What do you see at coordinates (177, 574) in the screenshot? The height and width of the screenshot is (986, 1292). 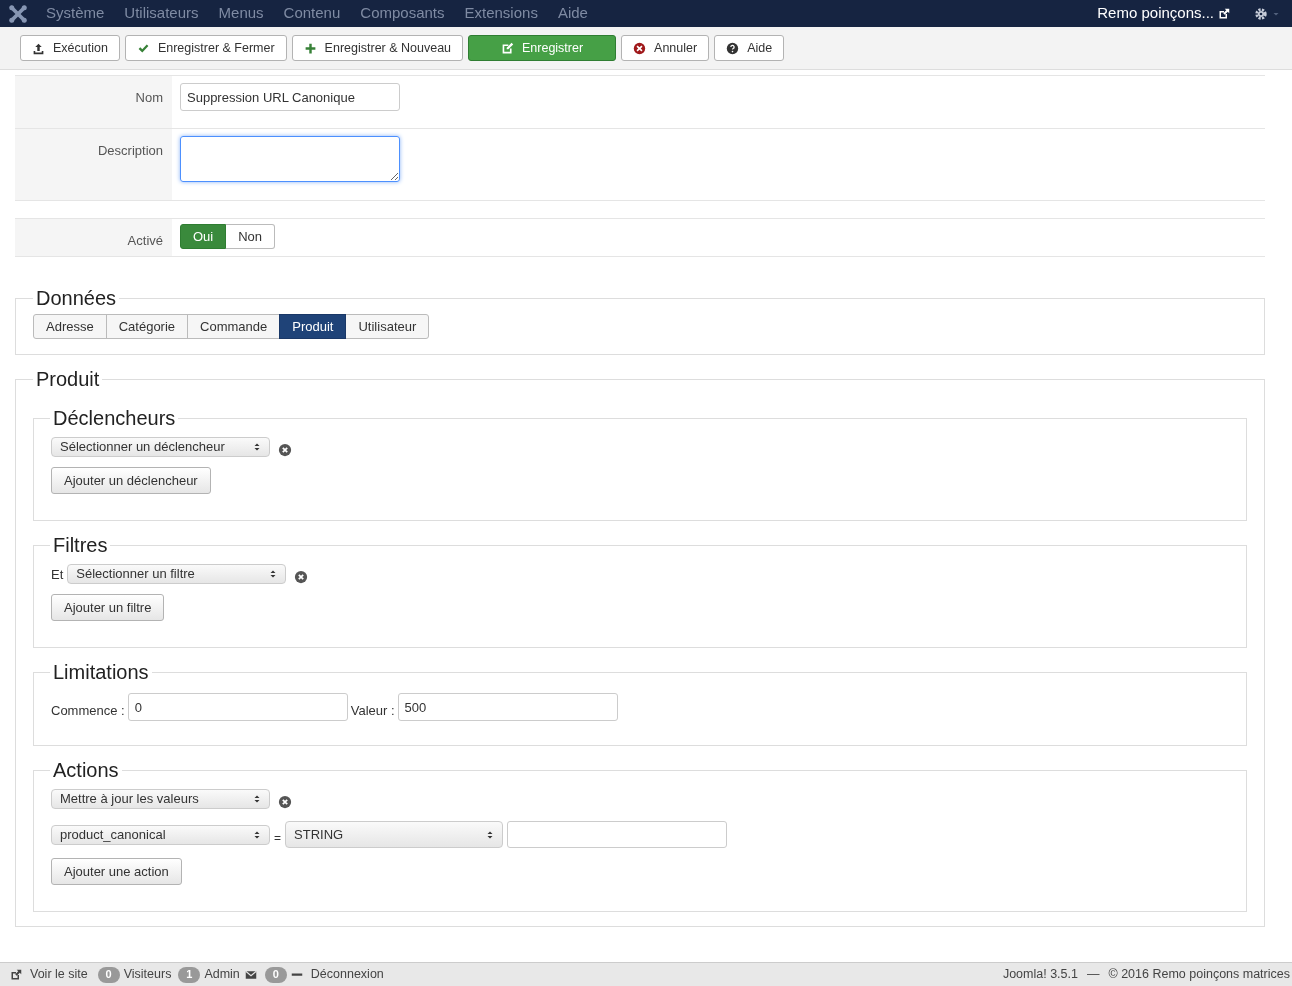 I see `select-dropdown: Sélectionner un filtre` at bounding box center [177, 574].